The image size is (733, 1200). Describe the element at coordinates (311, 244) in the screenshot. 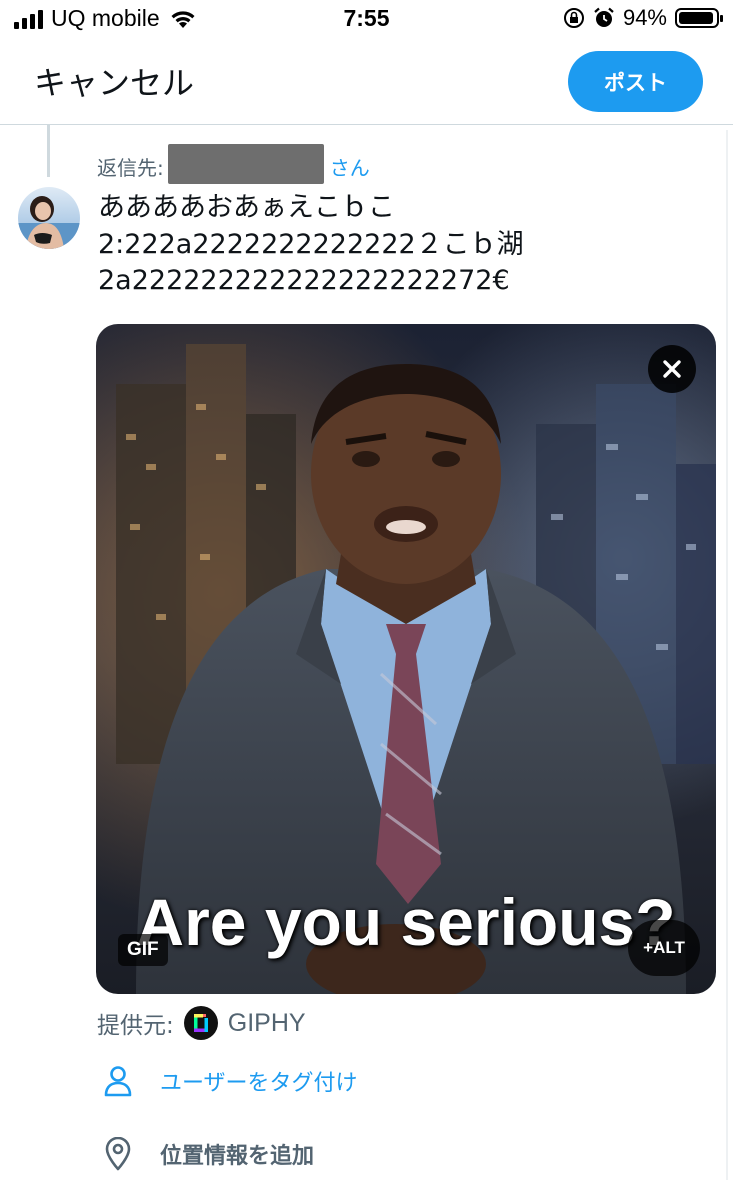

I see `tweet-line: 2:222a2222222222222２こｂ湖` at that location.